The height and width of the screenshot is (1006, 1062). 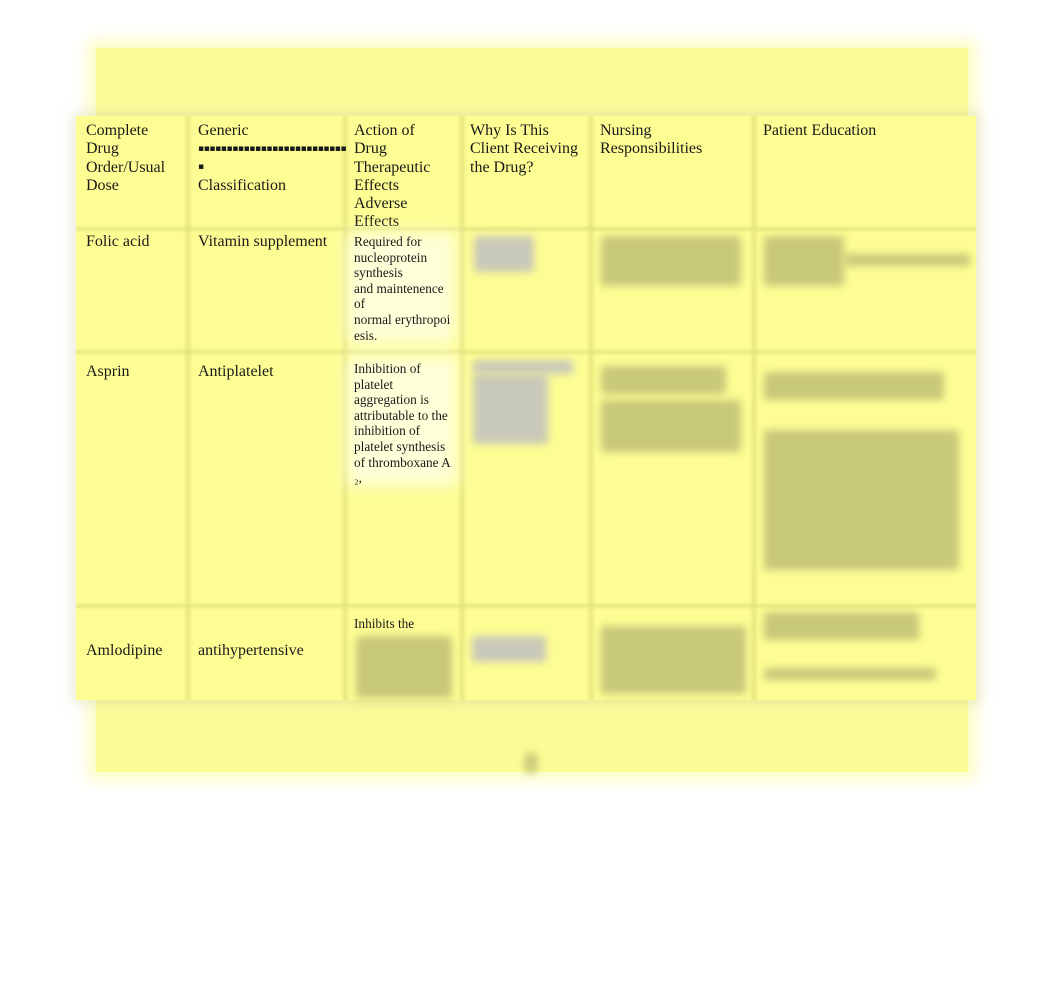 What do you see at coordinates (820, 130) in the screenshot?
I see `header-patient-education: Patient Education` at bounding box center [820, 130].